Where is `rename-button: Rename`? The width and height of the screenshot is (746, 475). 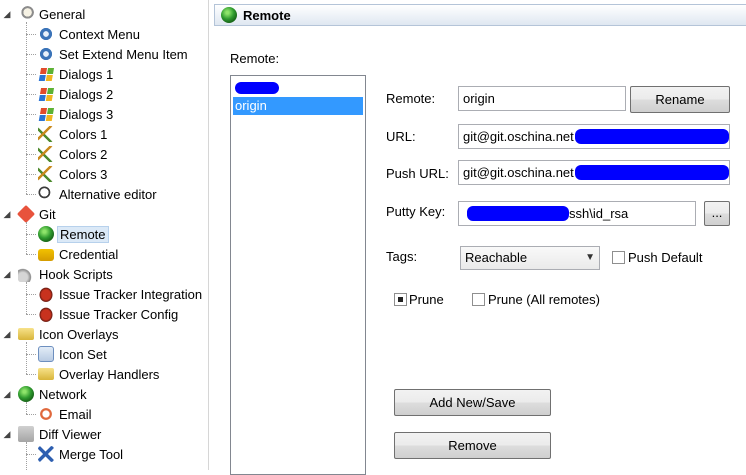 rename-button: Rename is located at coordinates (680, 99).